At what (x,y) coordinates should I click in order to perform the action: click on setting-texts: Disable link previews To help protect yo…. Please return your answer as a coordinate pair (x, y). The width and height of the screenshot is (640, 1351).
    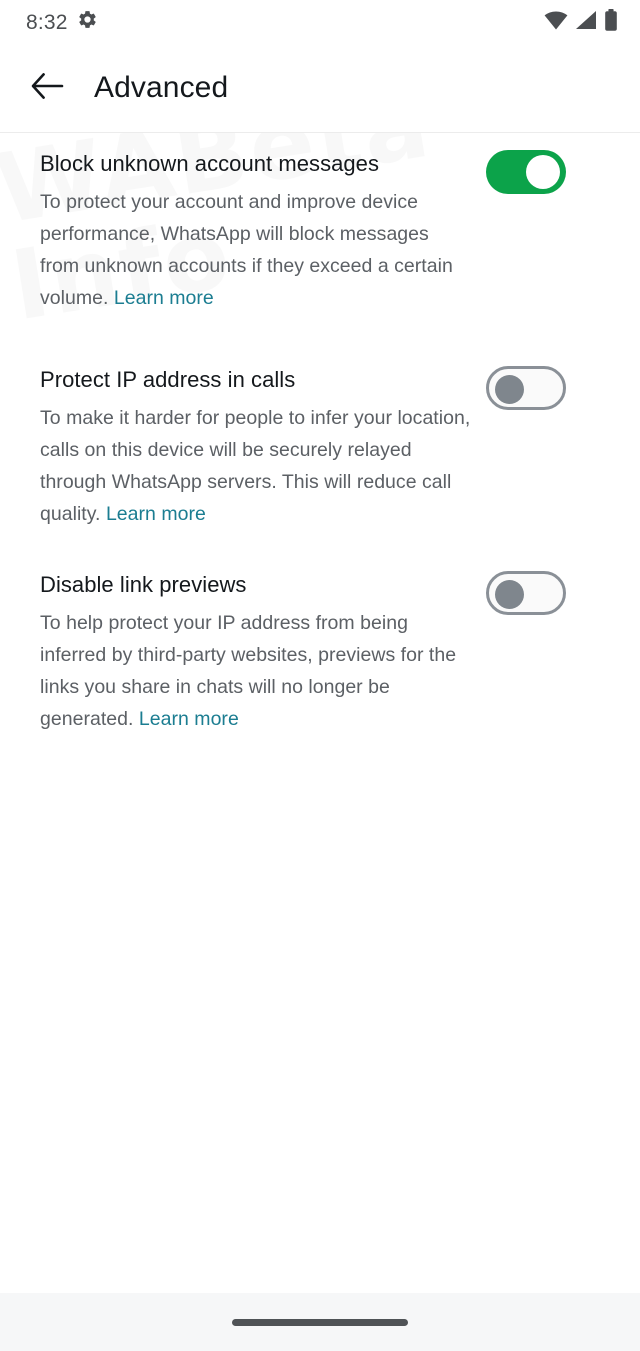
    Looking at the image, I should click on (256, 653).